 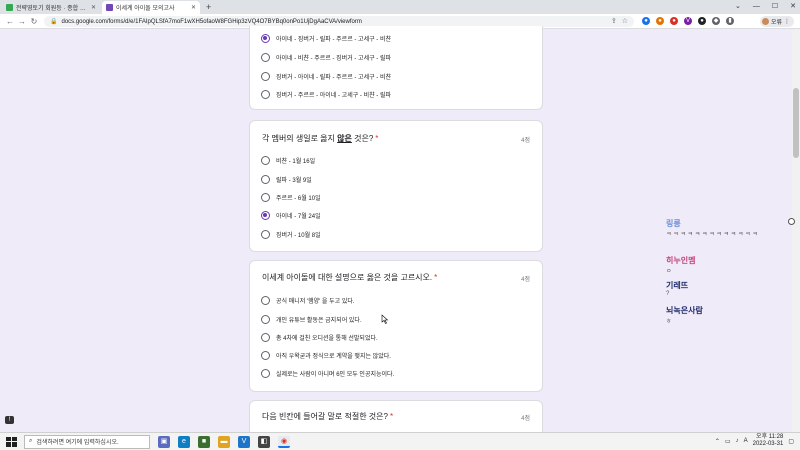 What do you see at coordinates (164, 441) in the screenshot?
I see `task-view-icon: ▣` at bounding box center [164, 441].